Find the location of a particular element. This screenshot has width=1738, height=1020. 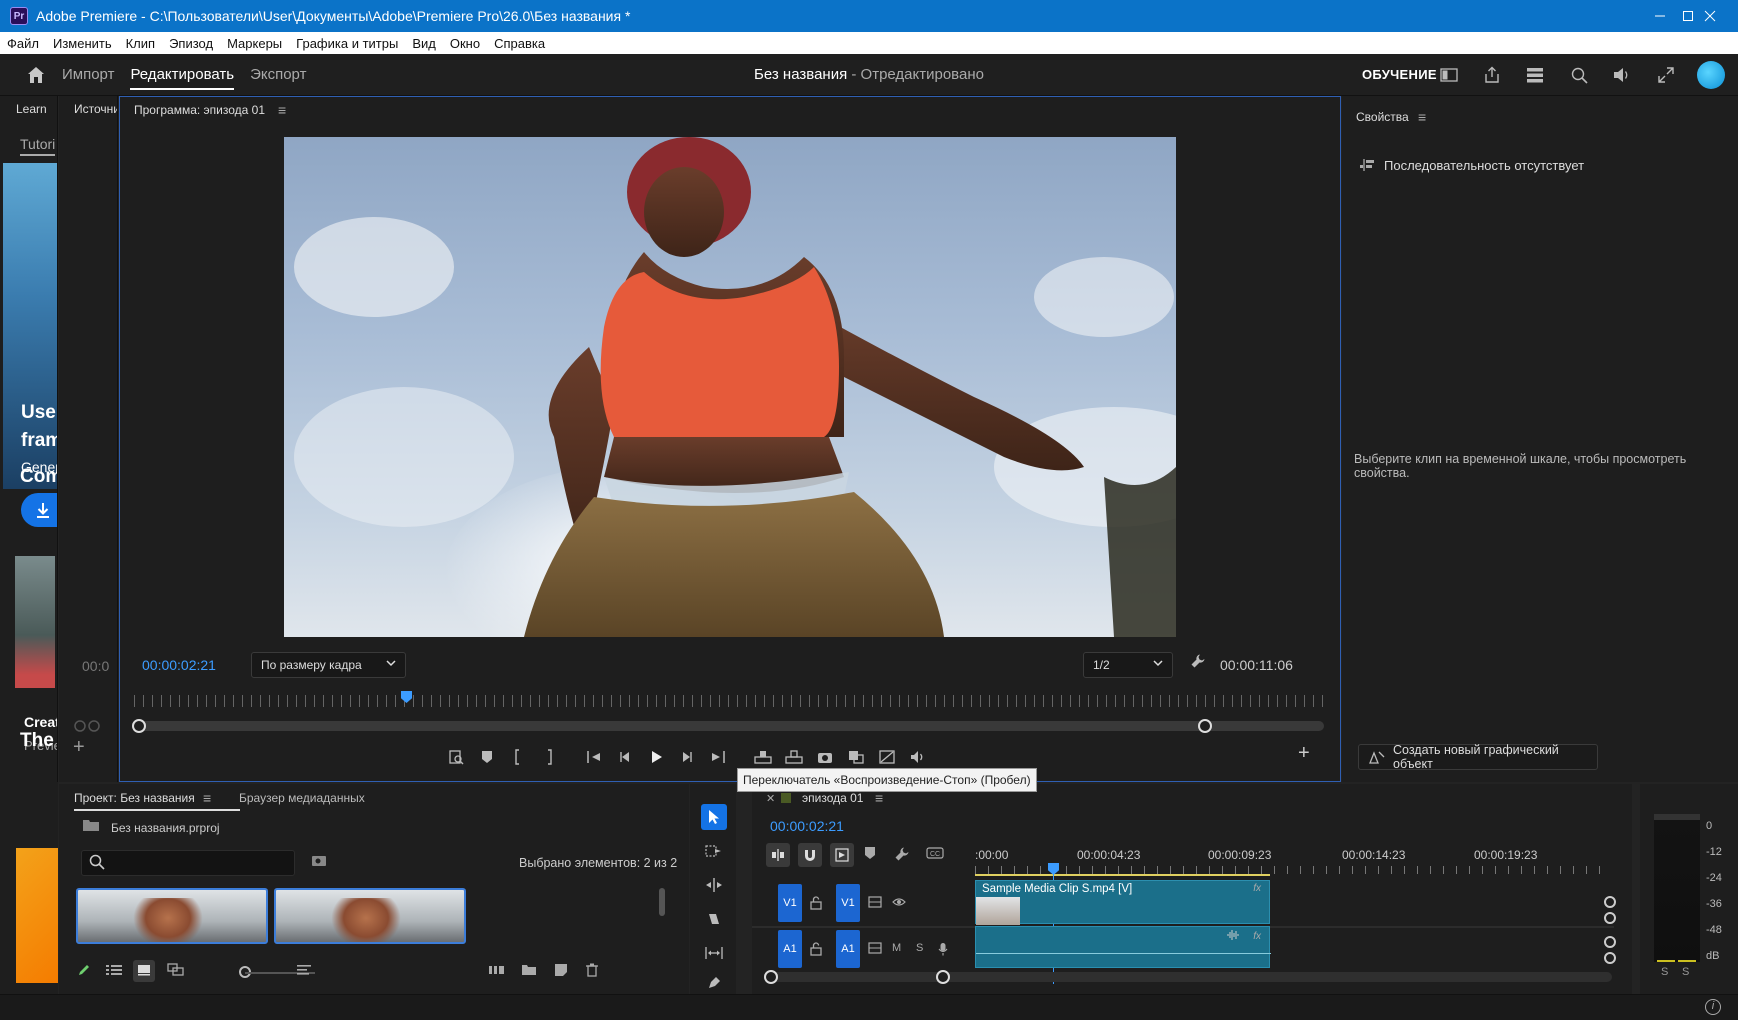

step-forward-button is located at coordinates (686, 757).